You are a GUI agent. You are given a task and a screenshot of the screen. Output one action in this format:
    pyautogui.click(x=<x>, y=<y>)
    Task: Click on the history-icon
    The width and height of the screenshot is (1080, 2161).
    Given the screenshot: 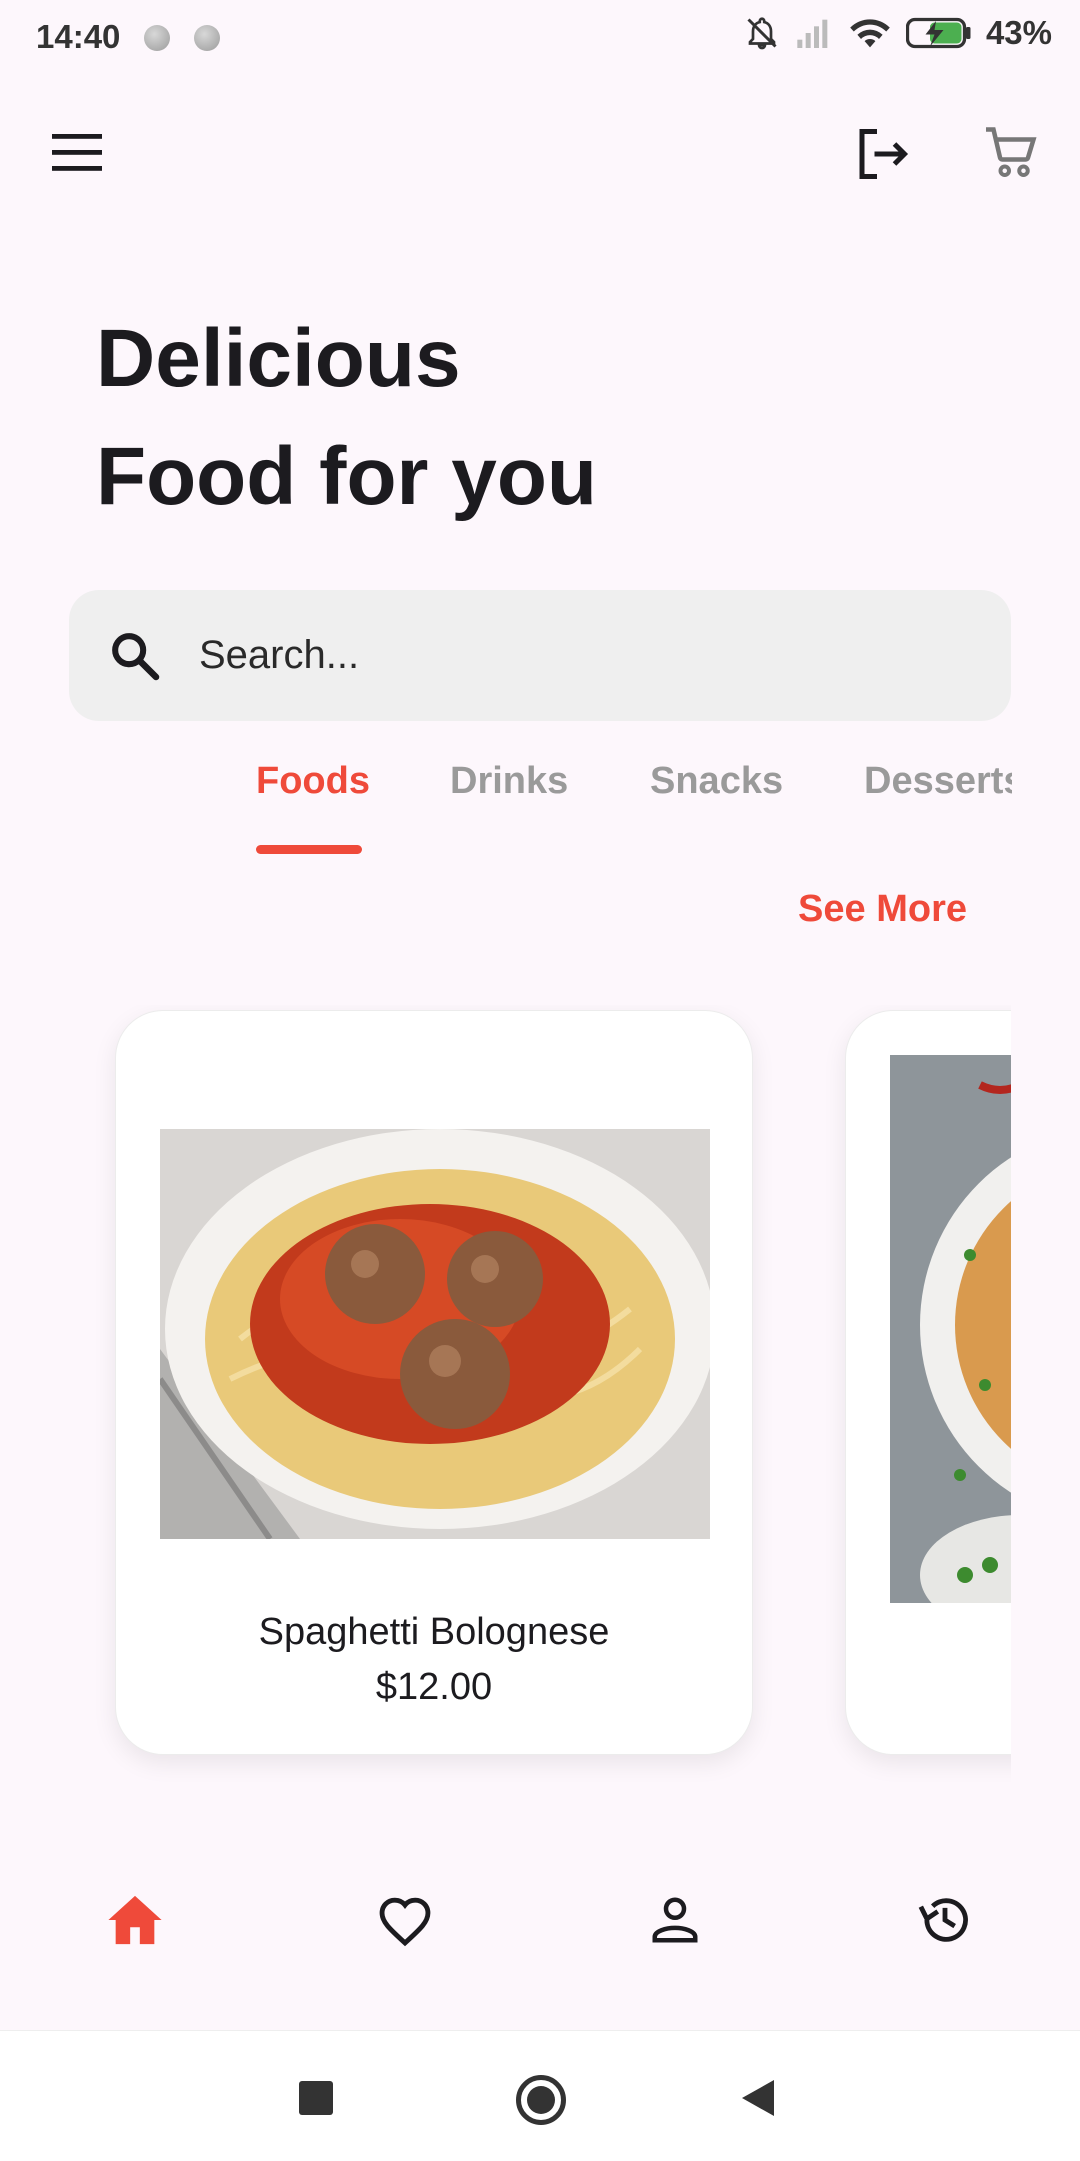 What is the action you would take?
    pyautogui.click(x=943, y=1920)
    